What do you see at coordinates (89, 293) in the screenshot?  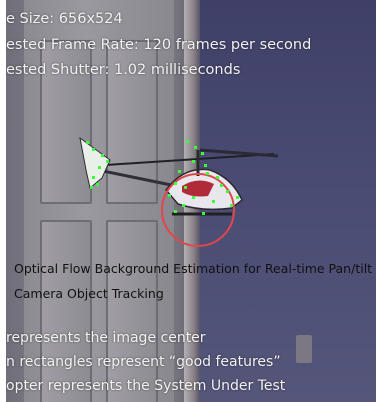 I see `caption-title-line2: Camera Object Tracking` at bounding box center [89, 293].